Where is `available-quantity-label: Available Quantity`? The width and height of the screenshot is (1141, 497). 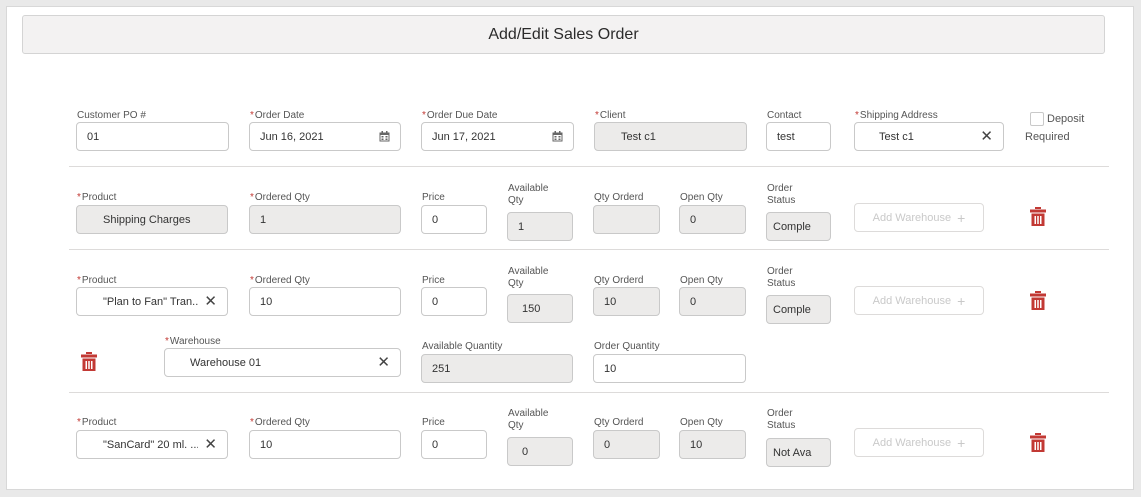 available-quantity-label: Available Quantity is located at coordinates (462, 346).